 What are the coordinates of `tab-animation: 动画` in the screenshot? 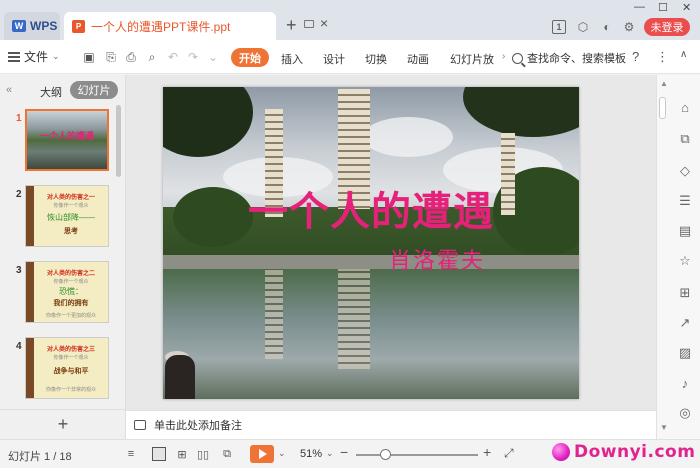 It's located at (418, 59).